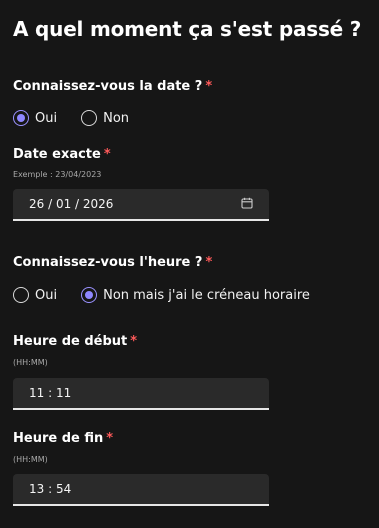 The width and height of the screenshot is (379, 528). What do you see at coordinates (50, 393) in the screenshot?
I see `start-time-value: 11` at bounding box center [50, 393].